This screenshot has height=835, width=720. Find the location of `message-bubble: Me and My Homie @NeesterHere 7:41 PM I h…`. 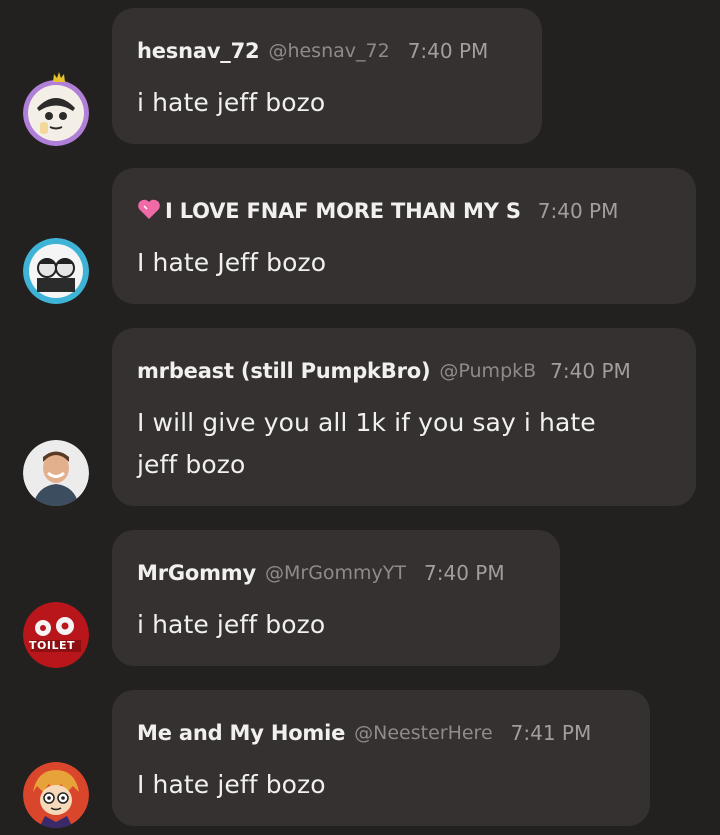

message-bubble: Me and My Homie @NeesterHere 7:41 PM I h… is located at coordinates (381, 758).